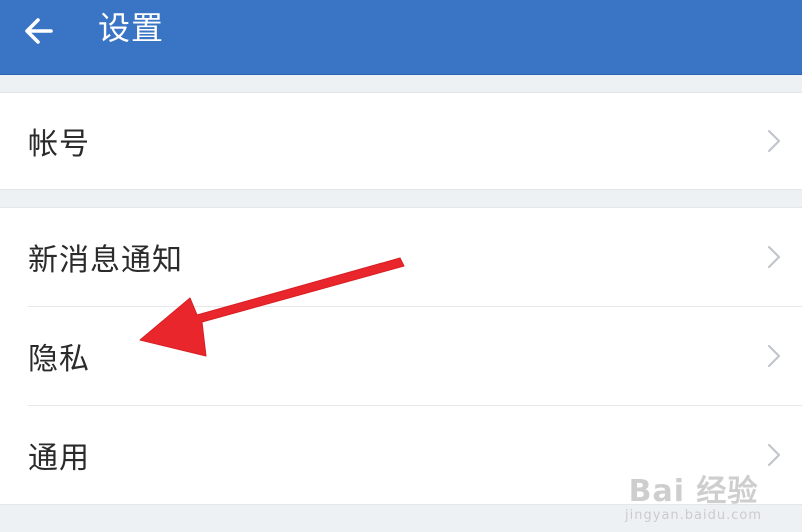 The width and height of the screenshot is (802, 532). Describe the element at coordinates (693, 491) in the screenshot. I see `watermark-logo: Bai 经验` at that location.